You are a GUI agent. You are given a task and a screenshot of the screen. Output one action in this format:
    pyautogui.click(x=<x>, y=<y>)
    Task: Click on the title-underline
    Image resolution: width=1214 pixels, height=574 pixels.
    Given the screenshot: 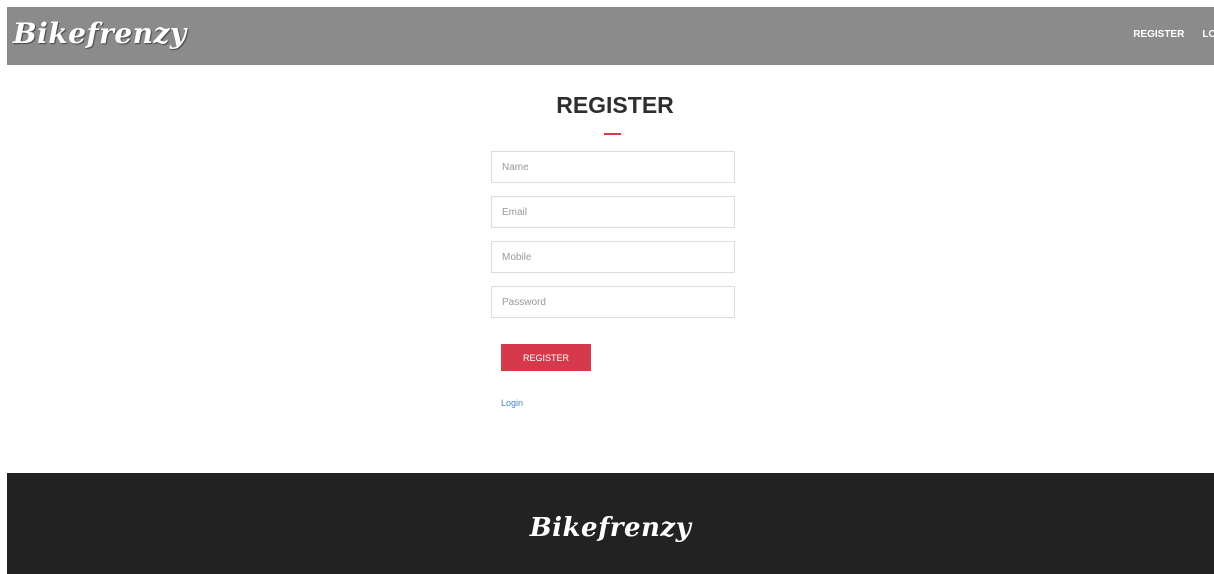 What is the action you would take?
    pyautogui.click(x=612, y=134)
    